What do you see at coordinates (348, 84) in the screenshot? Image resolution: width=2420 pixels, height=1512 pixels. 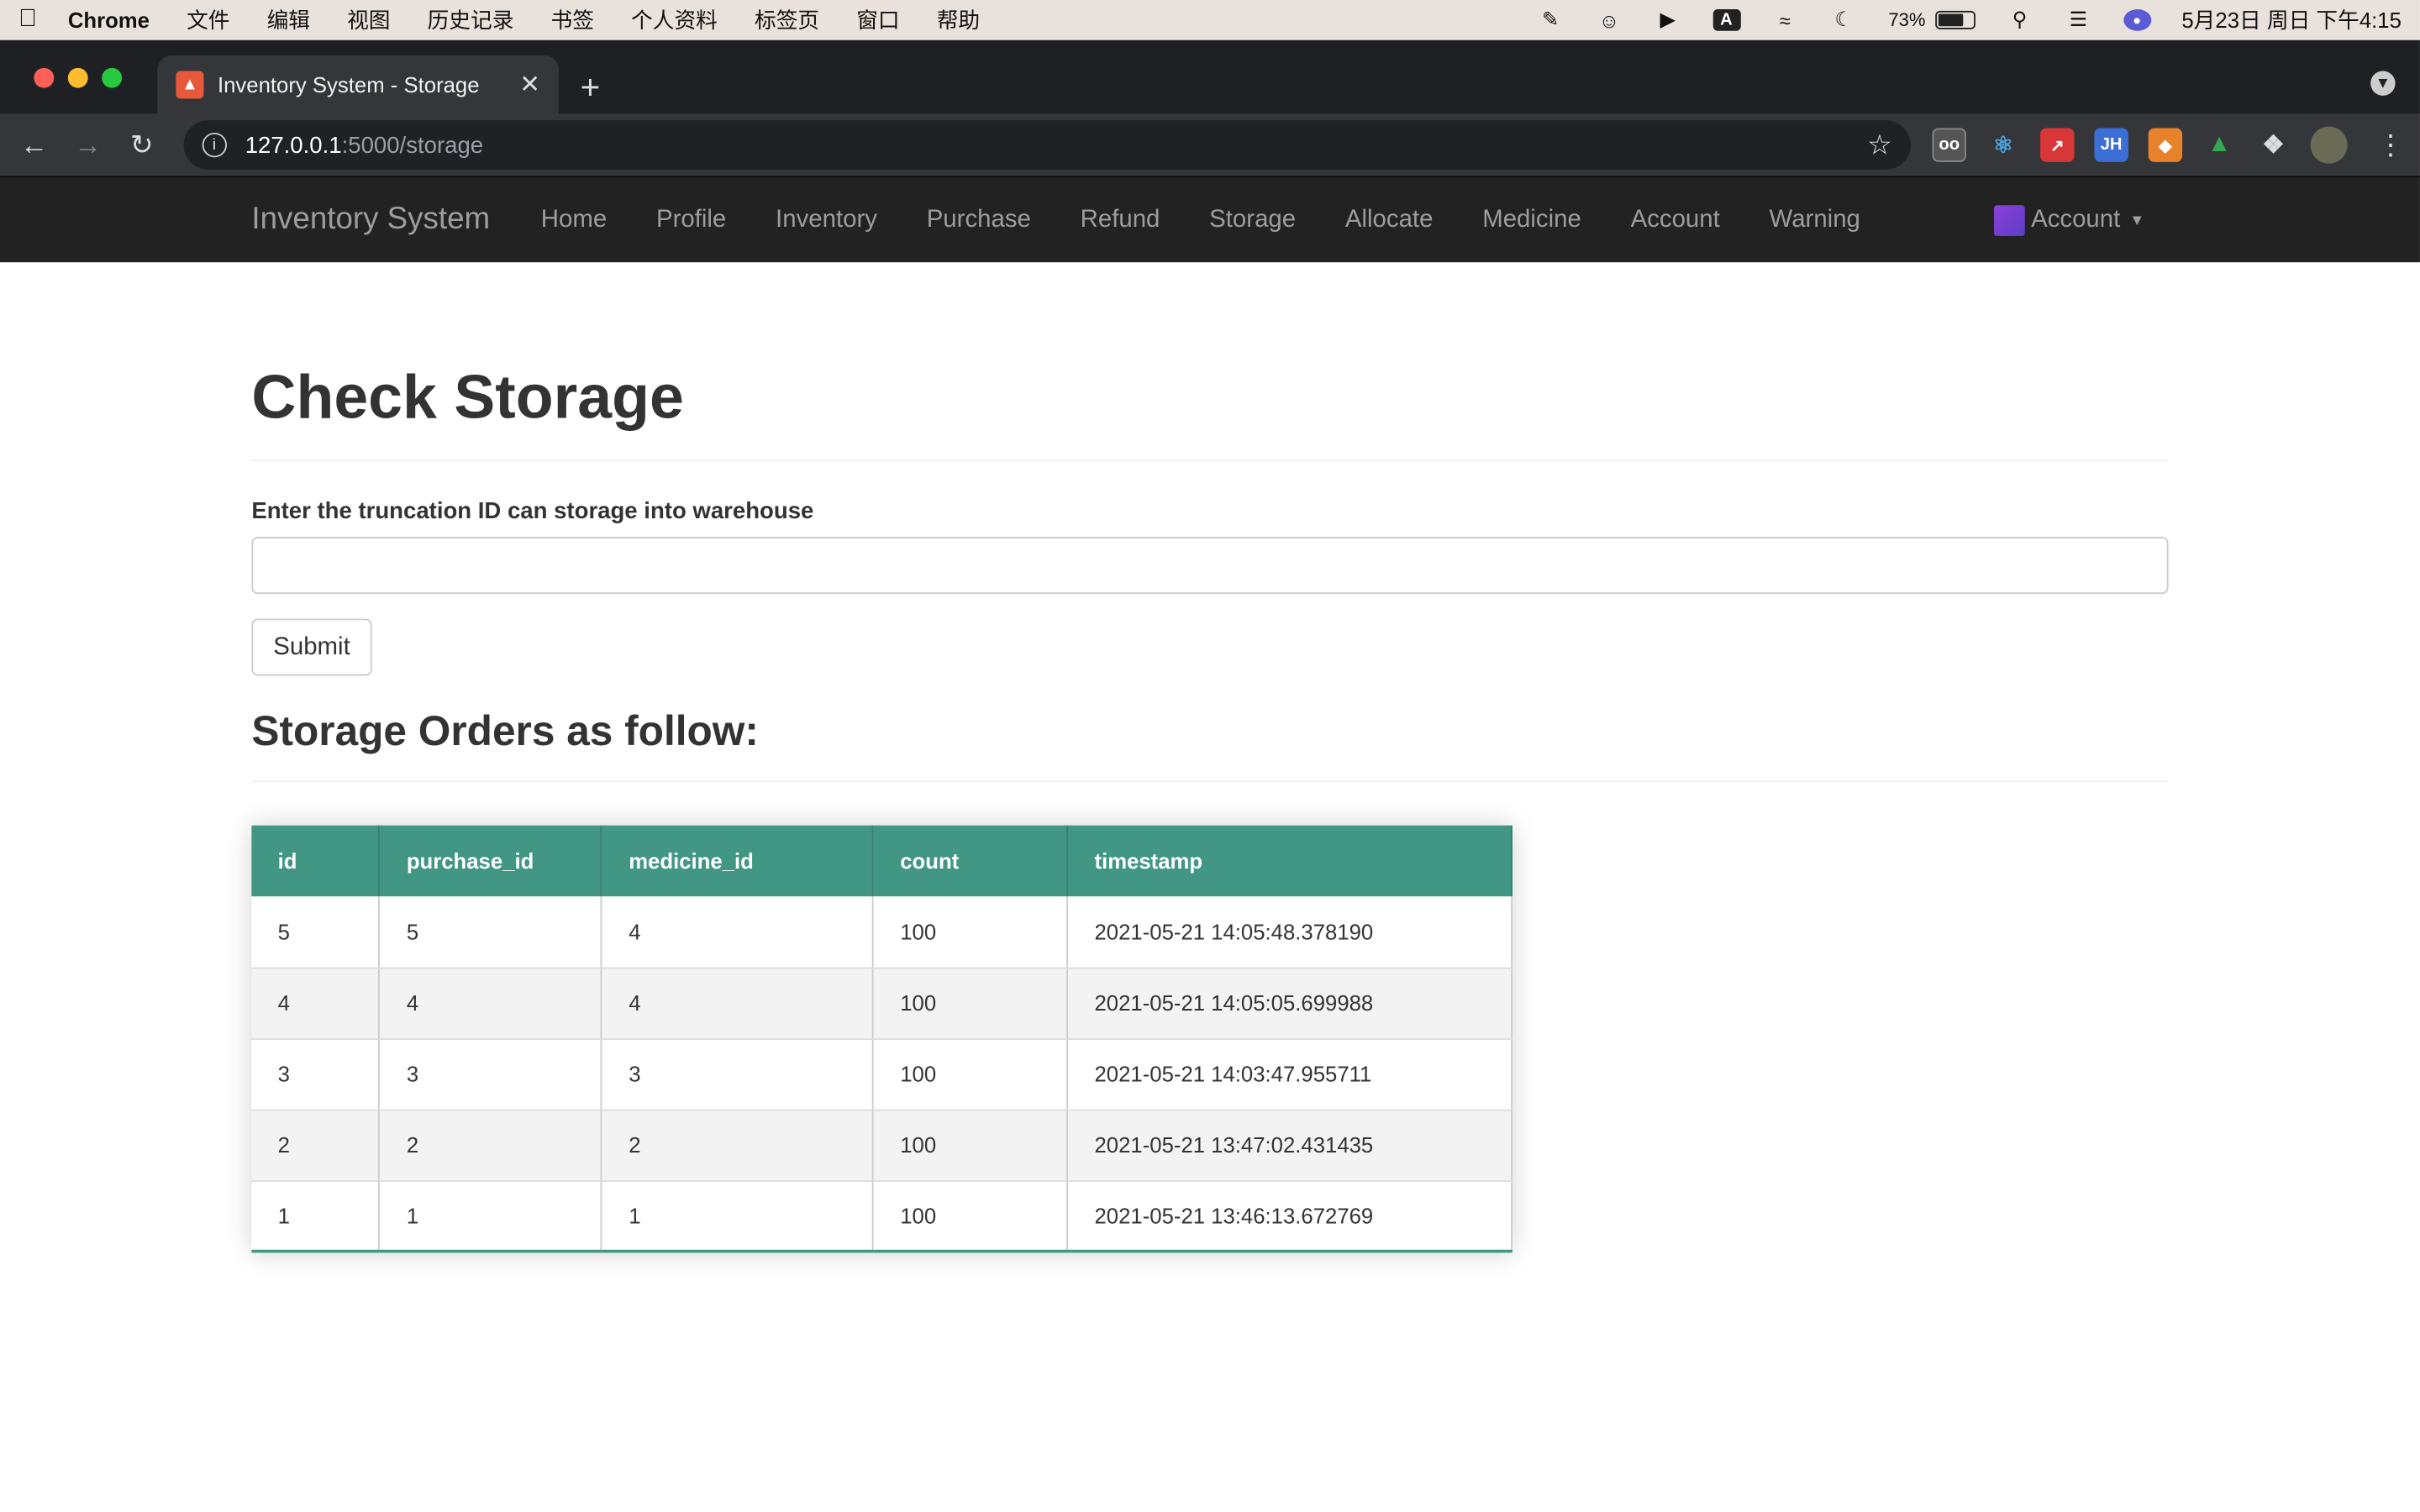 I see `tab-title: Inventory System - Storage` at bounding box center [348, 84].